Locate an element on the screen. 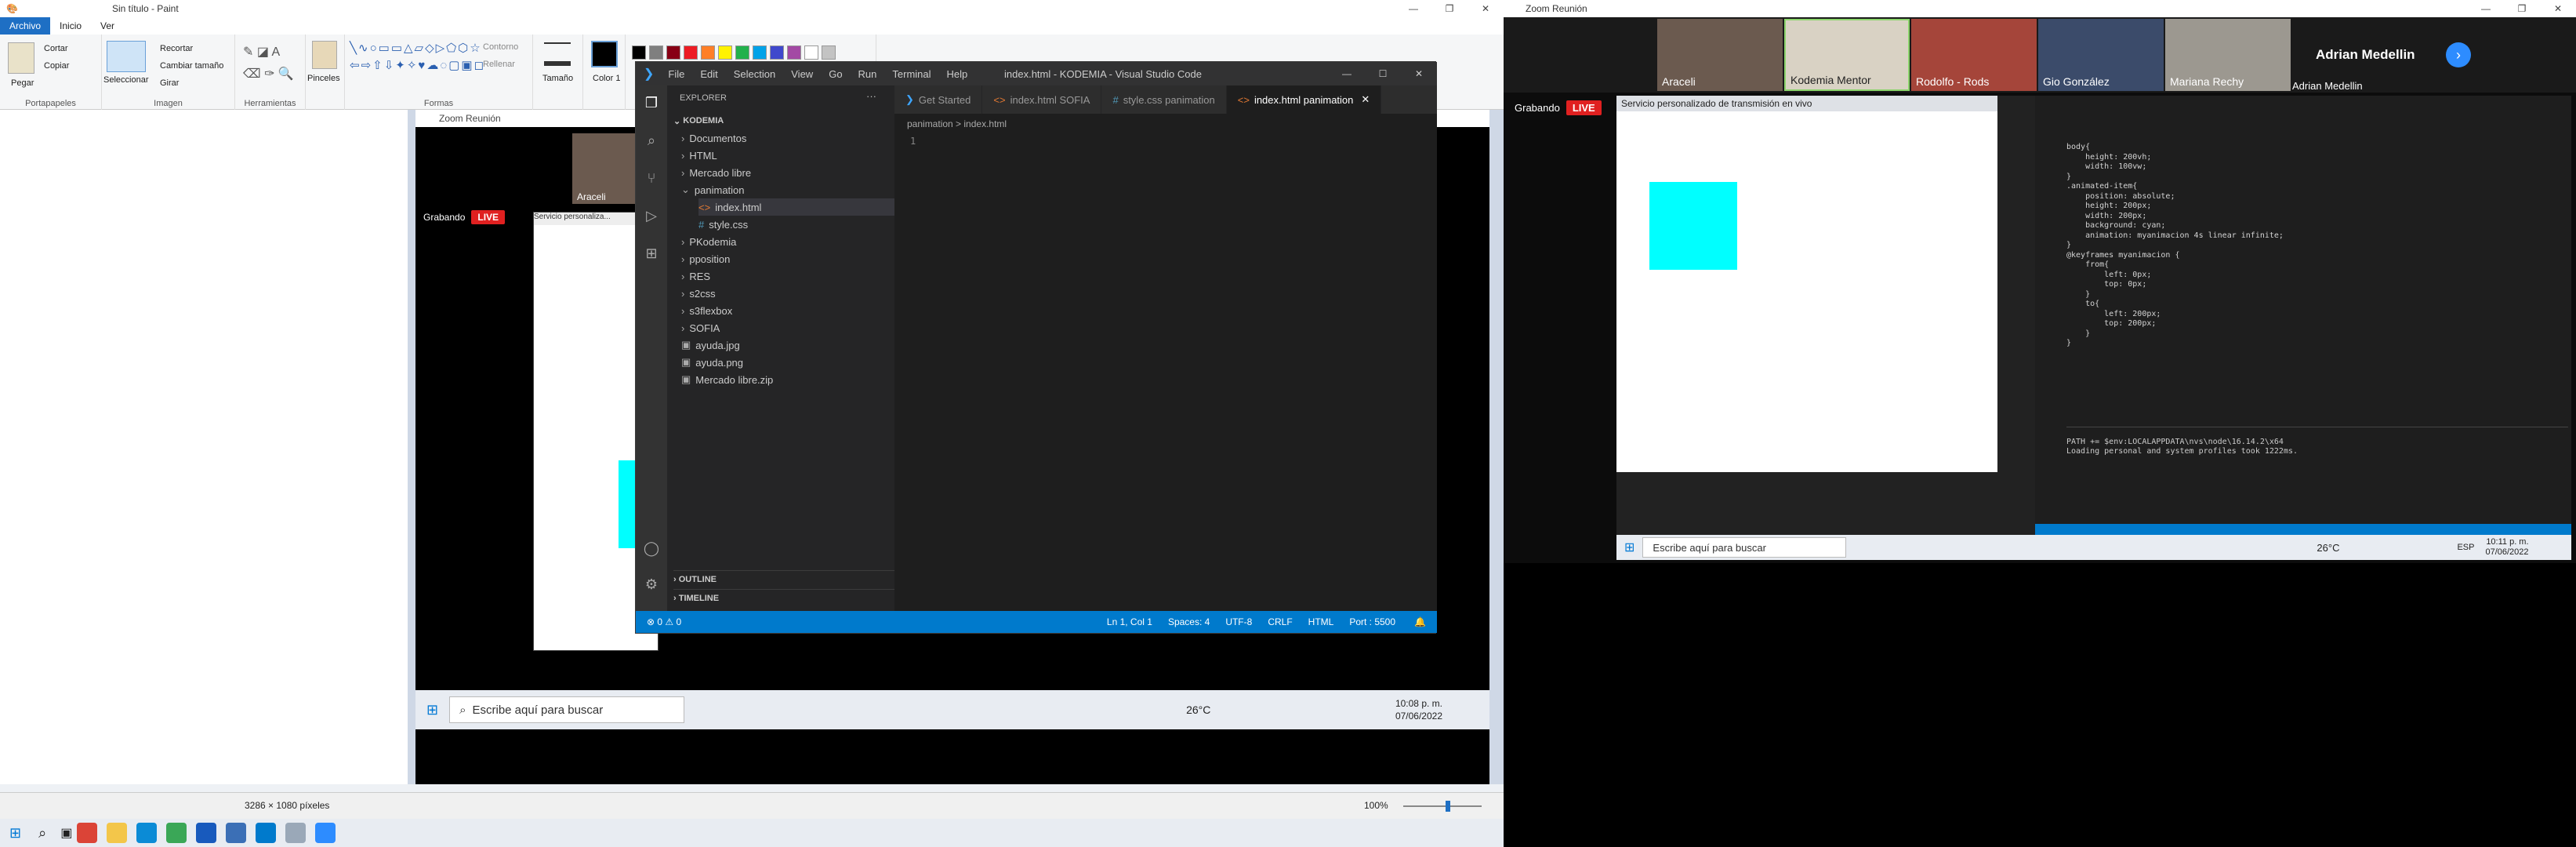 This screenshot has height=847, width=2576. copiar-button: Copiar is located at coordinates (57, 66).